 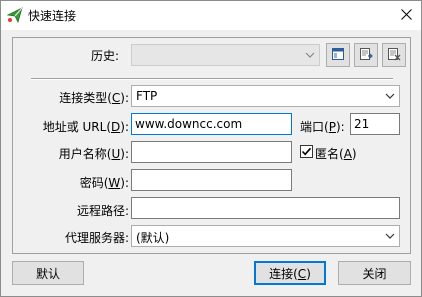 I want to click on port-input: 21, so click(x=375, y=124).